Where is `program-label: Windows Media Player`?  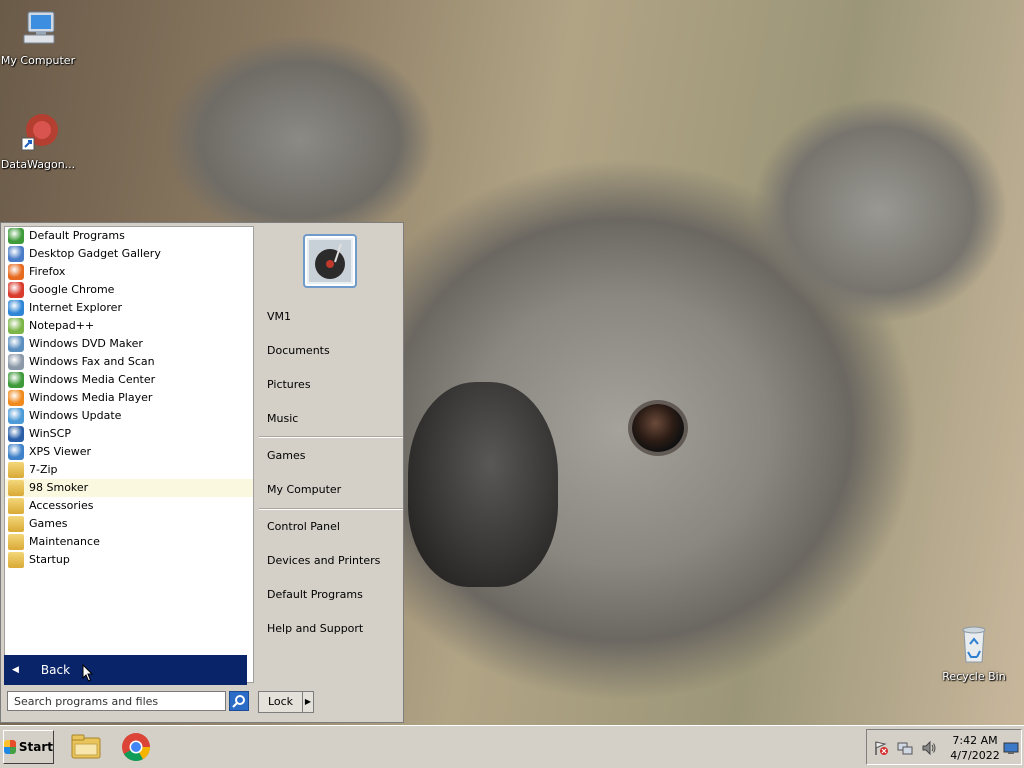
program-label: Windows Media Player is located at coordinates (91, 397).